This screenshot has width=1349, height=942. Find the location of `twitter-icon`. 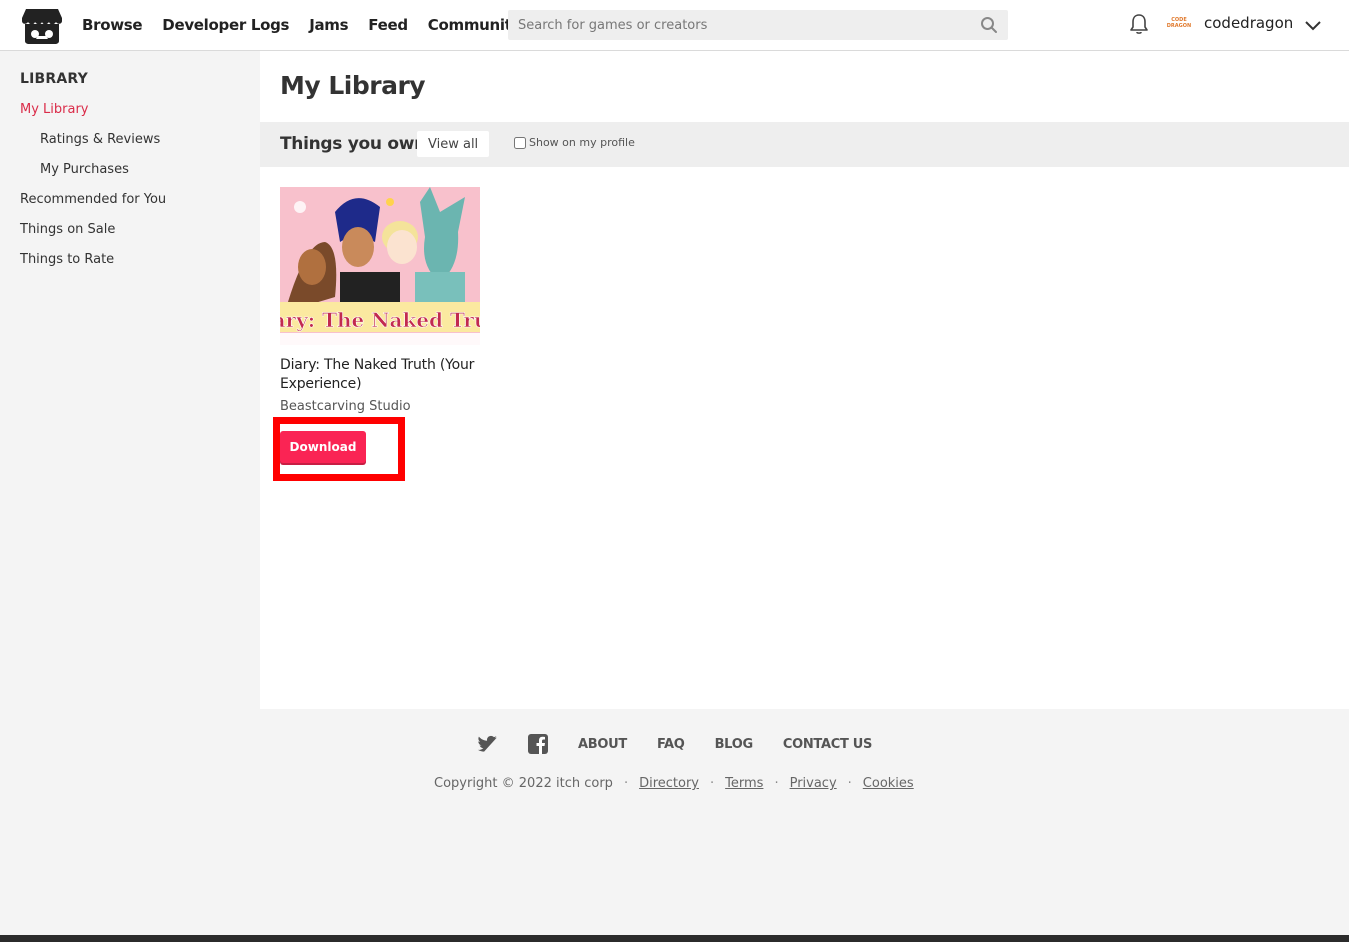

twitter-icon is located at coordinates (488, 744).